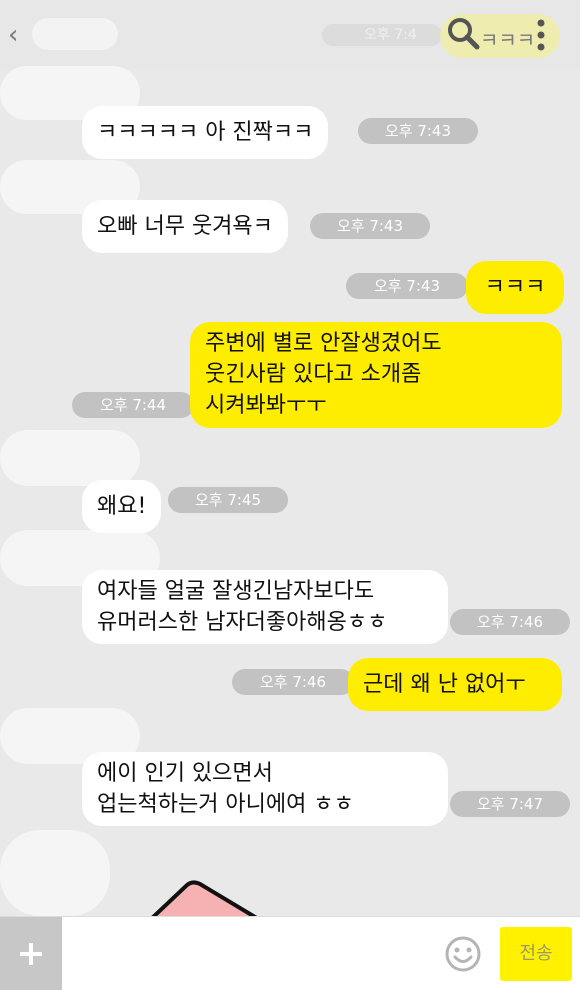 The image size is (580, 990). What do you see at coordinates (265, 607) in the screenshot?
I see `message-bubble-incoming: 여자들 얼굴 잘생긴남자보다도 유머러스한 남자더좋아해옹ㅎㅎ` at bounding box center [265, 607].